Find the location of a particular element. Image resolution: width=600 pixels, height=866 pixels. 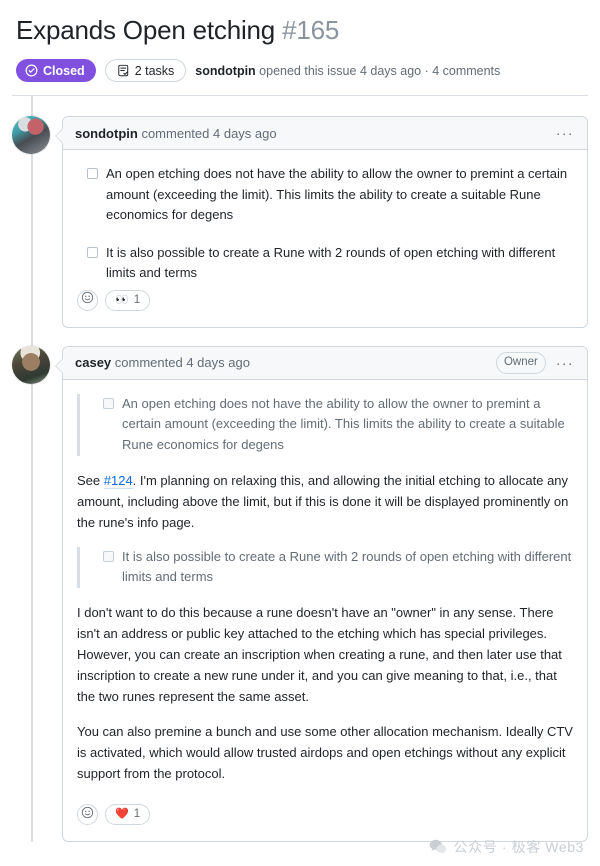

issue-author-link: sondotpin is located at coordinates (225, 71).